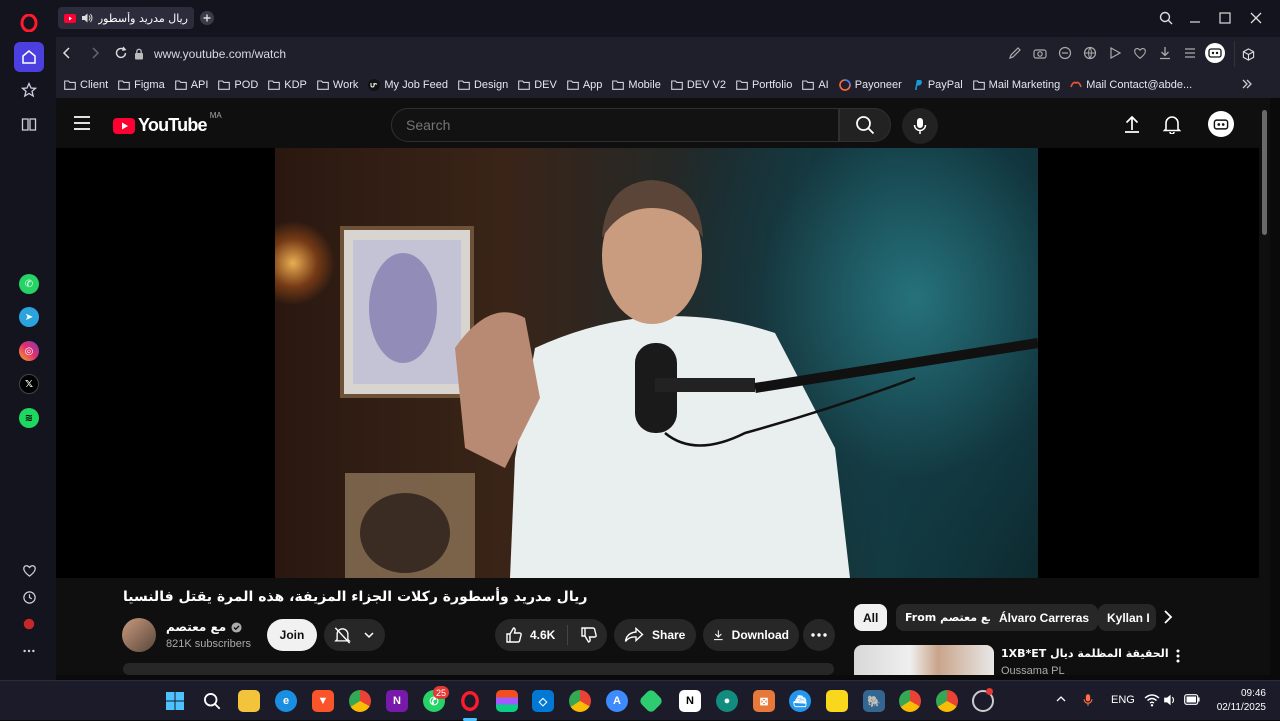  I want to click on bookmark-app: App, so click(584, 85).